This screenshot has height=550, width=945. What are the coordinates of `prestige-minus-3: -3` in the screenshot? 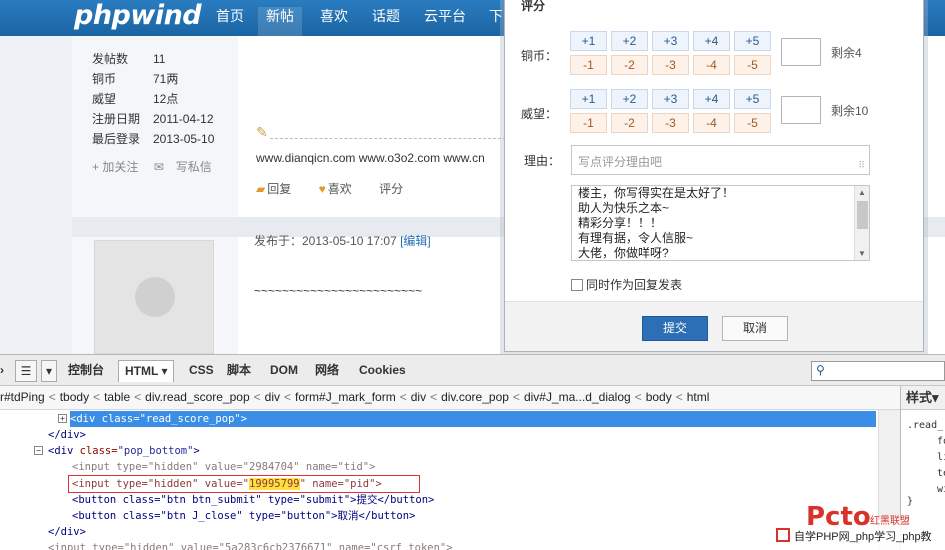 It's located at (670, 123).